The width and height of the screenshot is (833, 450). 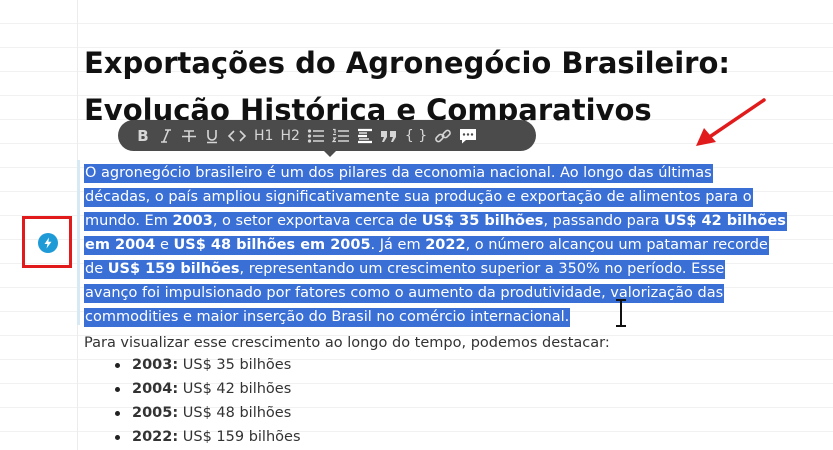 What do you see at coordinates (407, 63) in the screenshot?
I see `title-line-1: Exportações do Agronegócio Brasileiro:` at bounding box center [407, 63].